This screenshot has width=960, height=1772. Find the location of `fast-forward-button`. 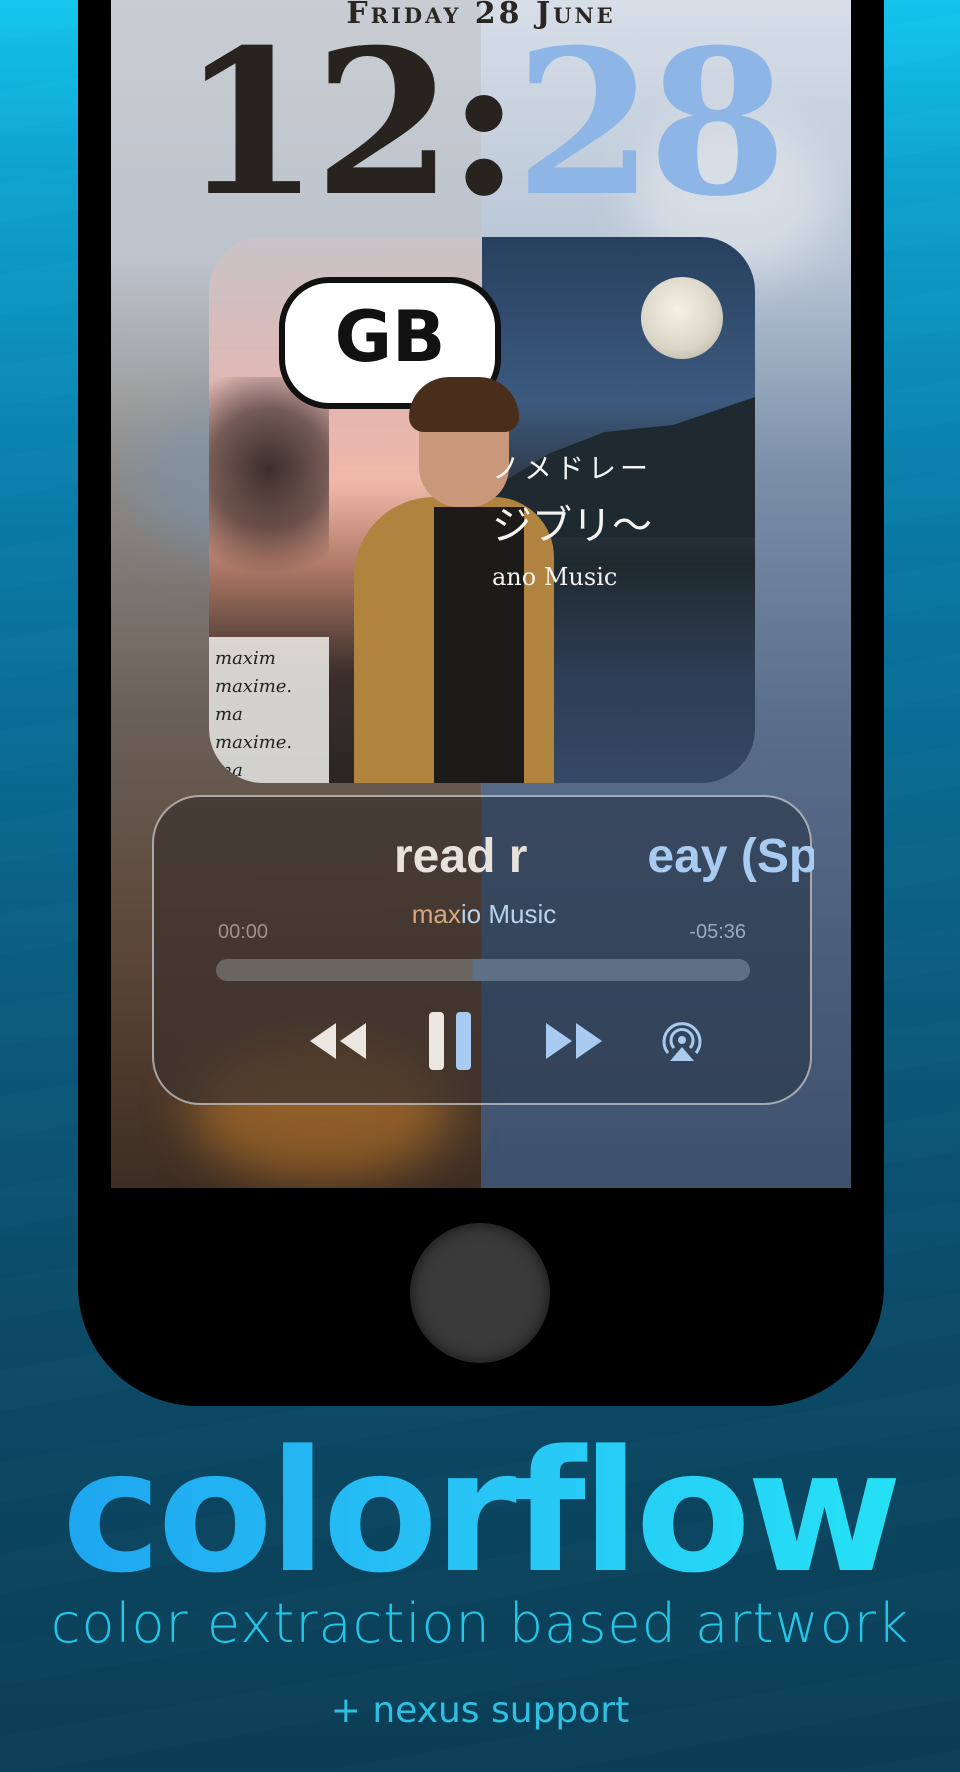

fast-forward-button is located at coordinates (574, 1041).